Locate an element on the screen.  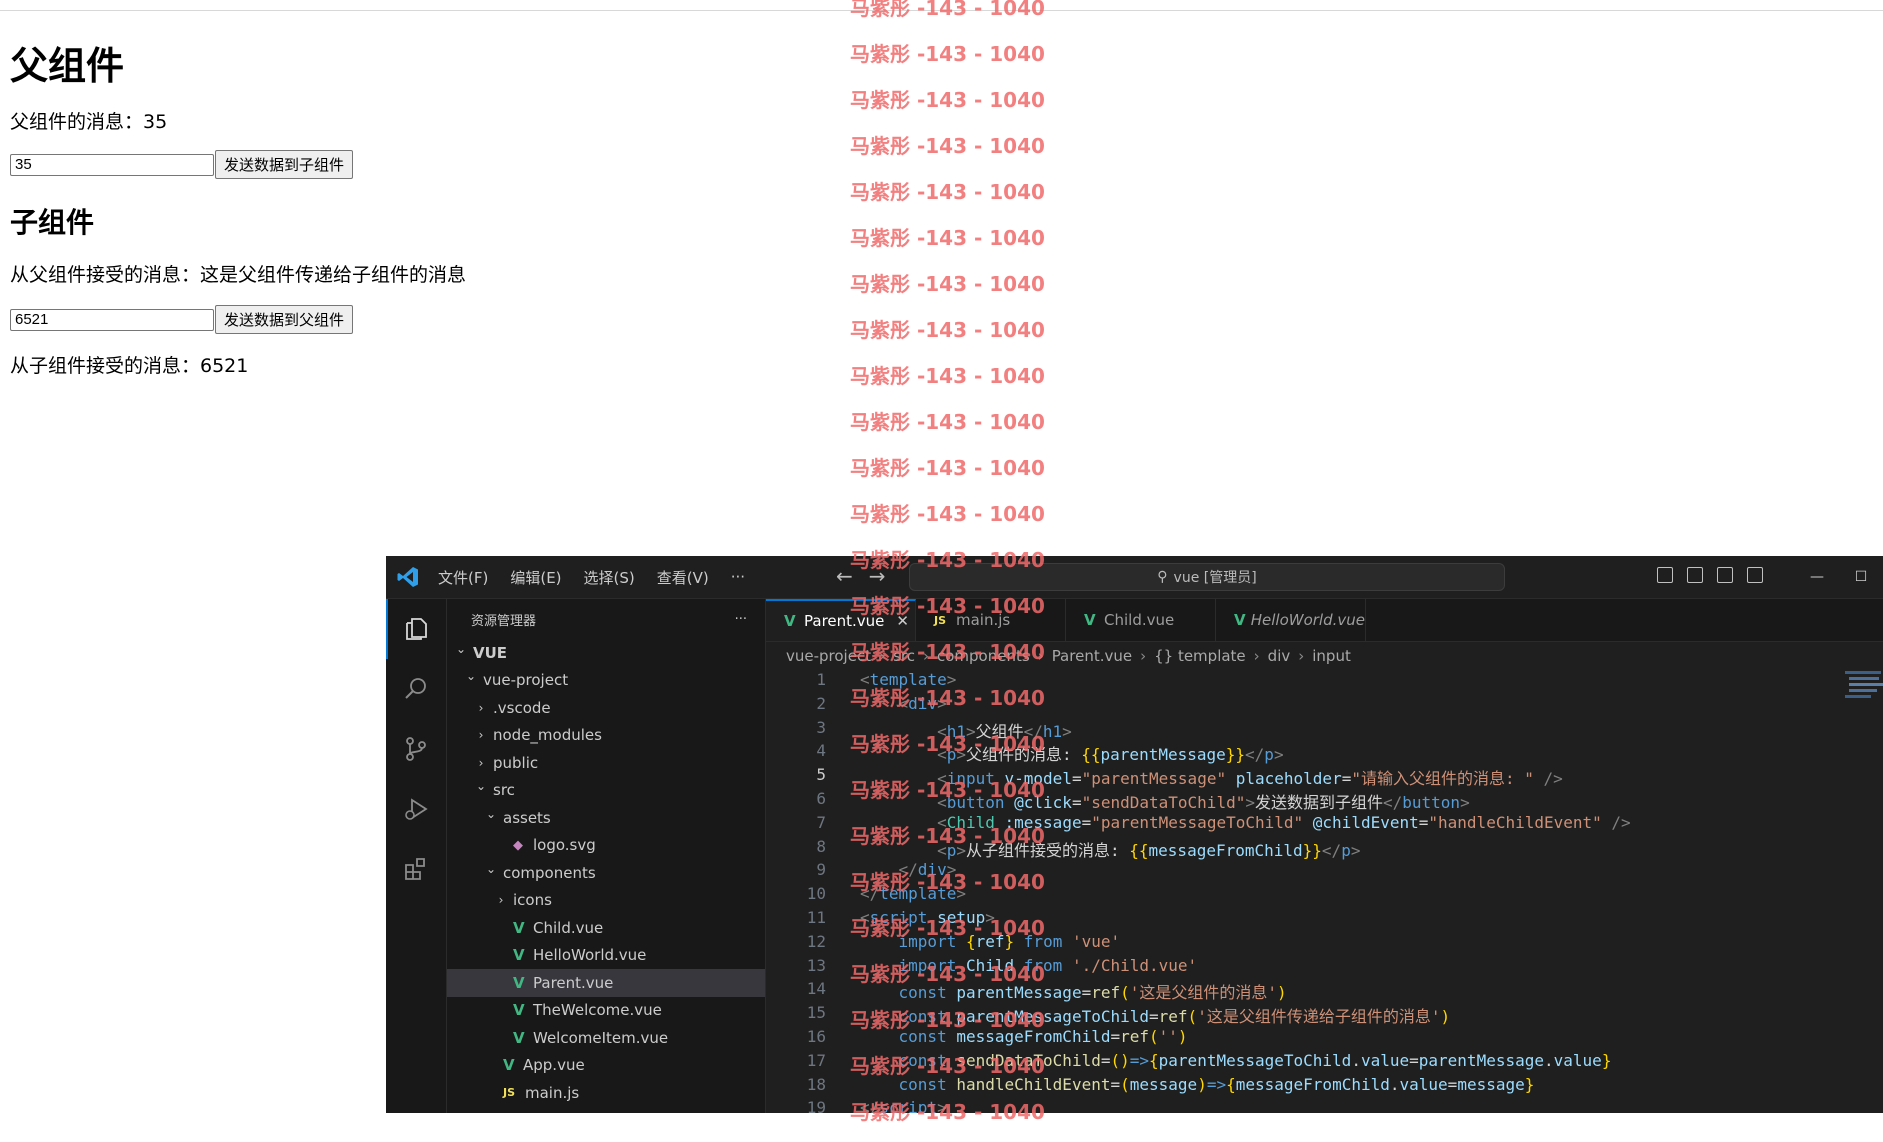
minimap is located at coordinates (1863, 689).